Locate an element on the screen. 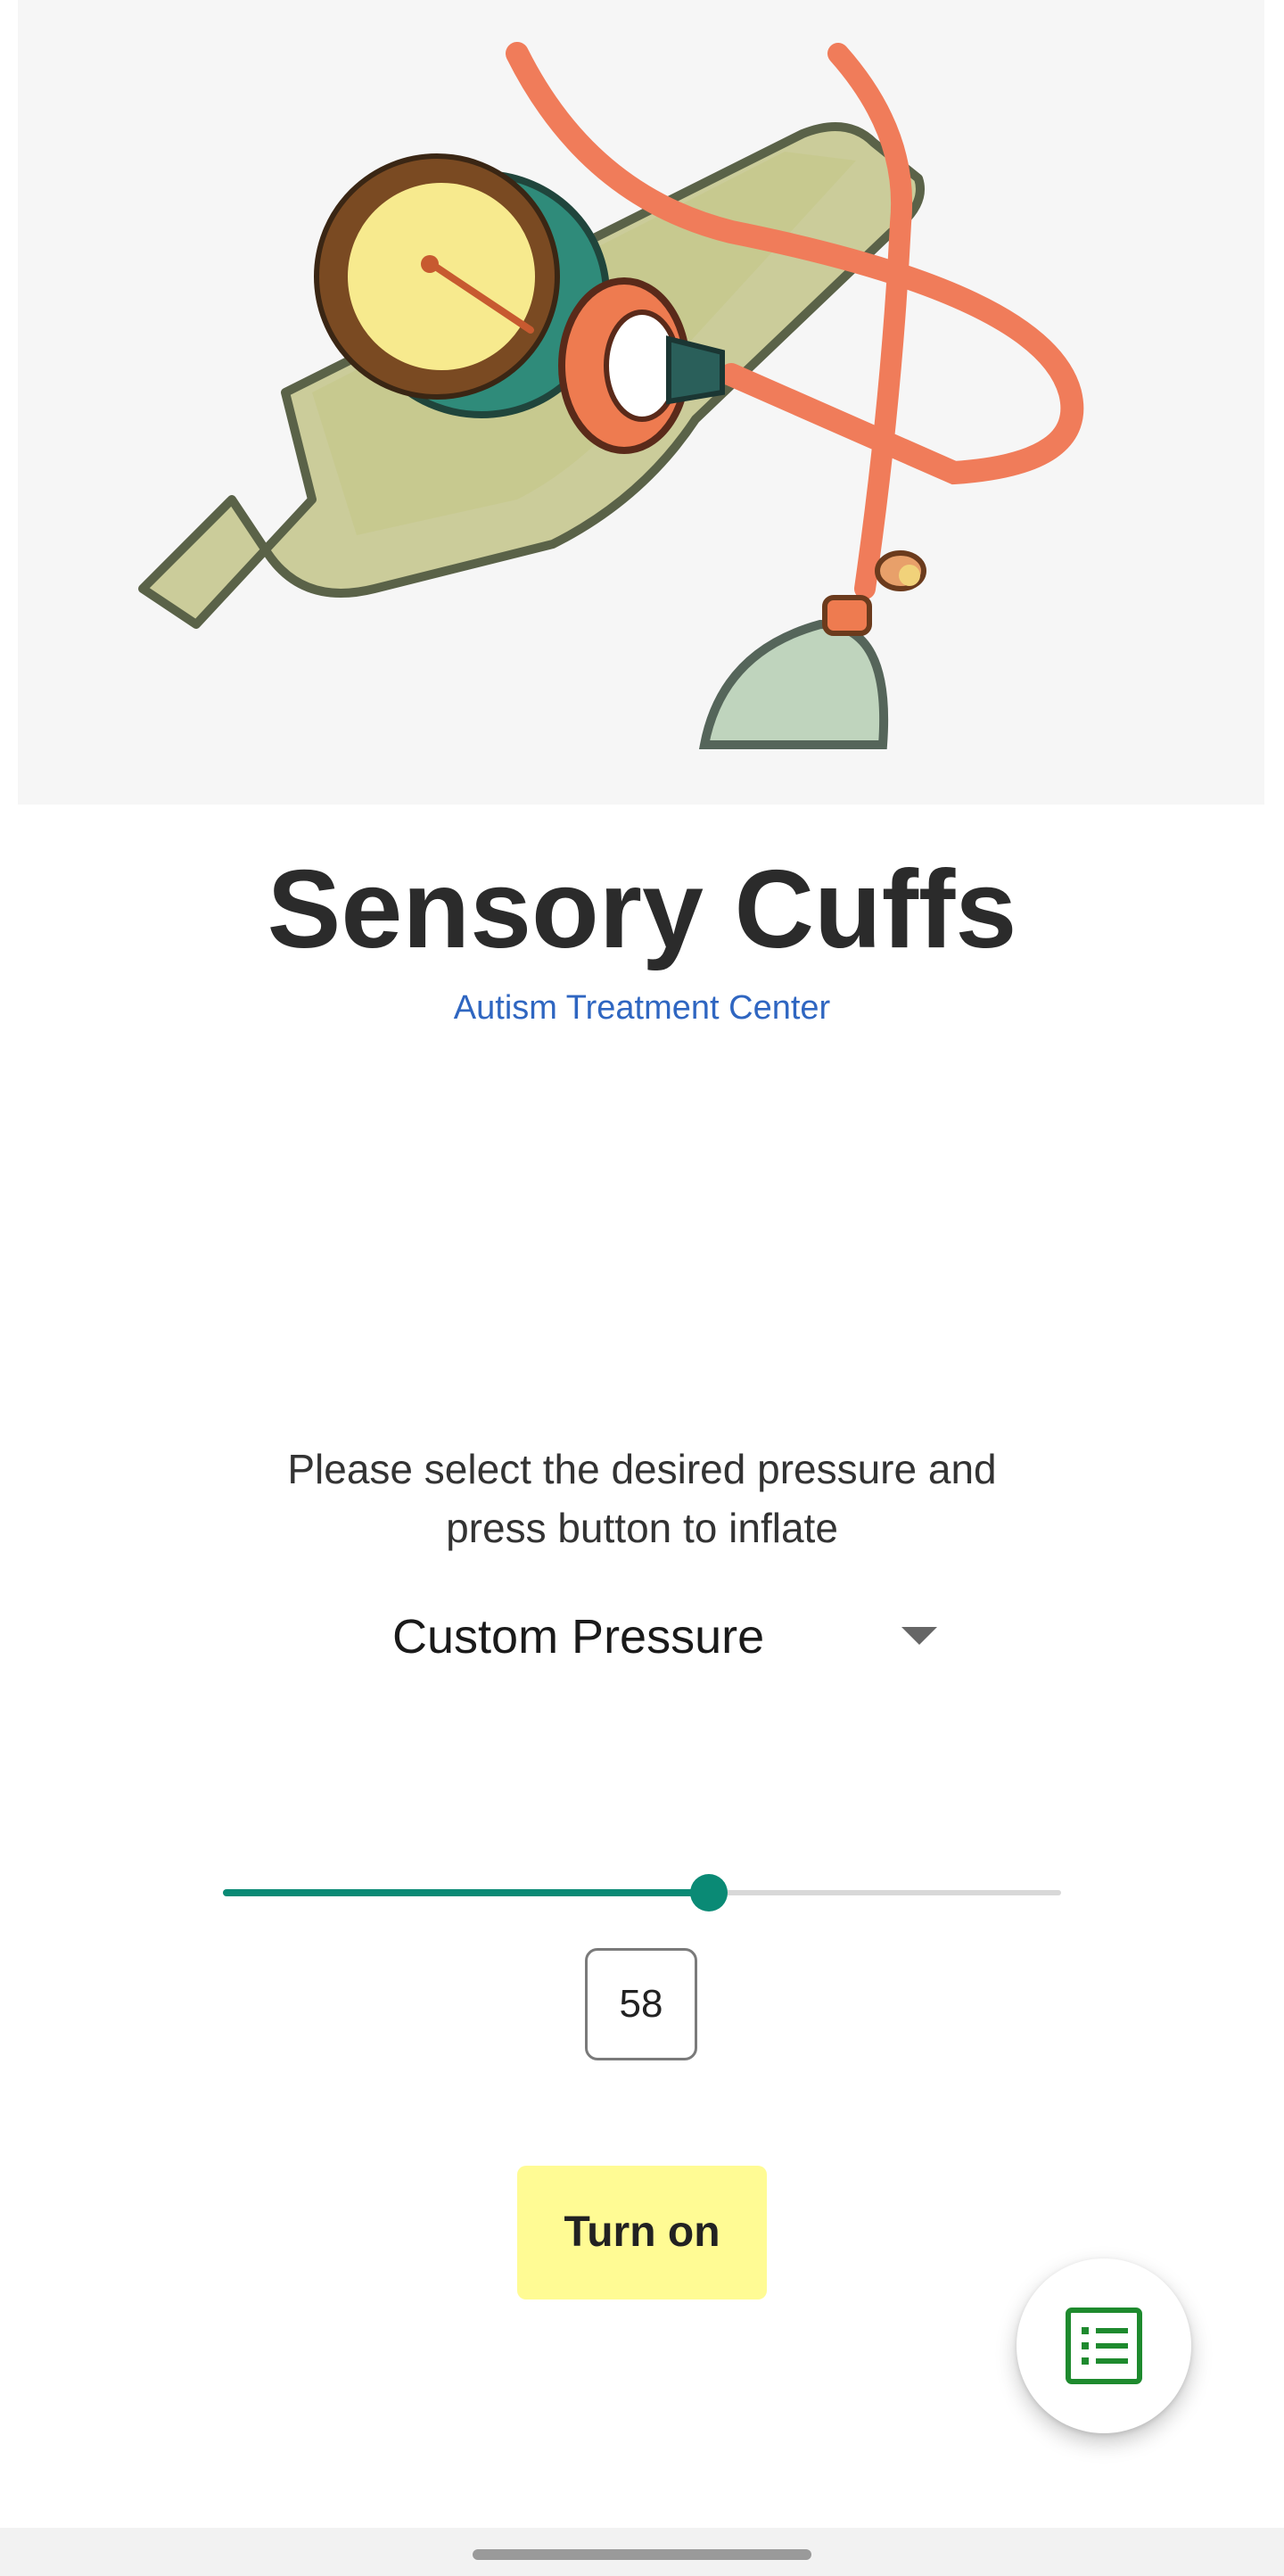 The image size is (1284, 2576). system-navigation-bar is located at coordinates (642, 2552).